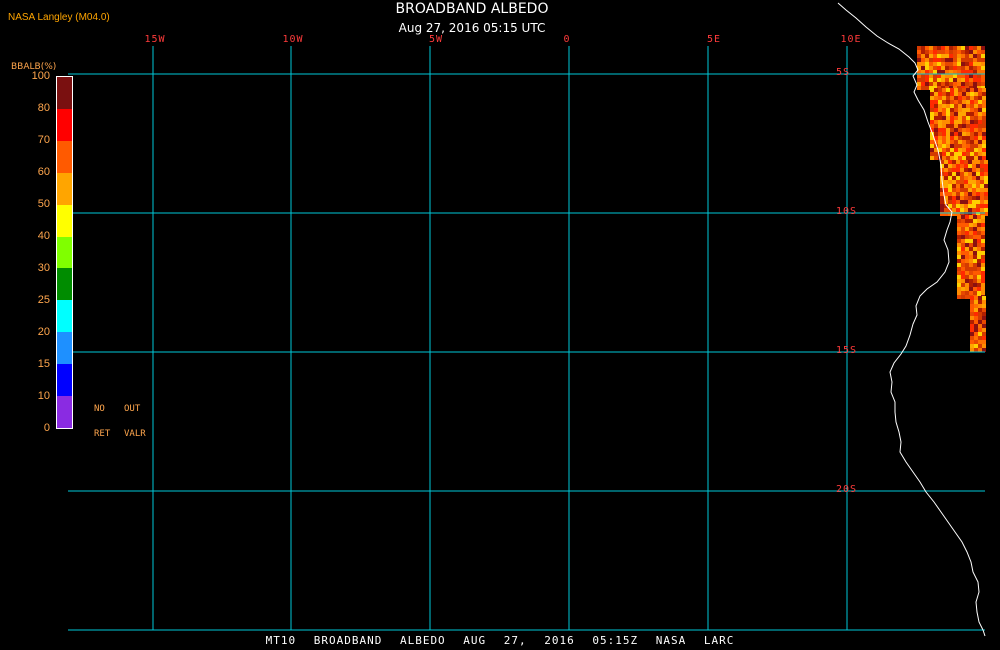  I want to click on colorbar-tick-label: 70, so click(43, 140).